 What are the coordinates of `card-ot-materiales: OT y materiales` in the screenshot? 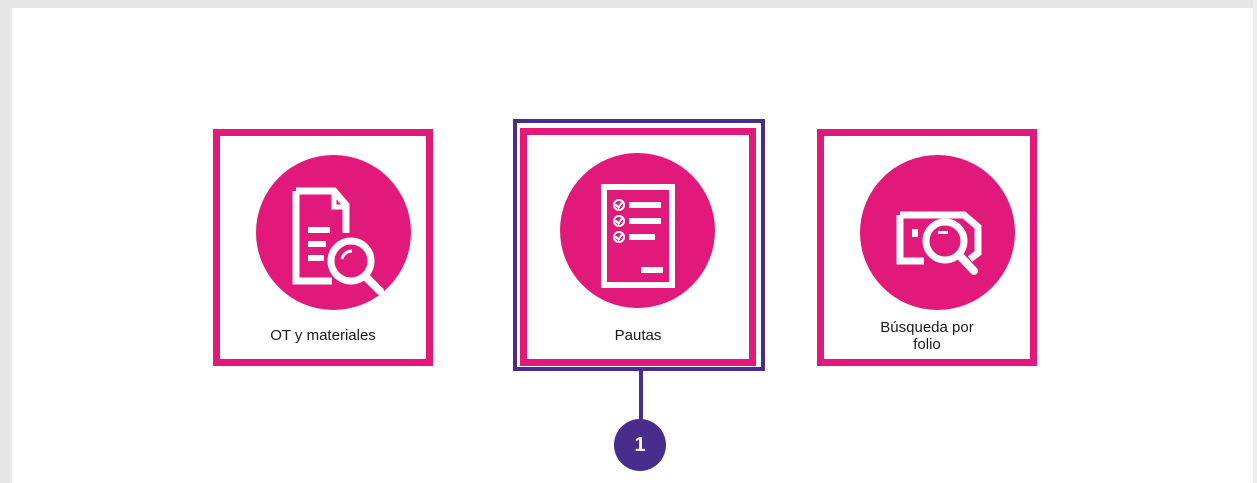 It's located at (323, 247).